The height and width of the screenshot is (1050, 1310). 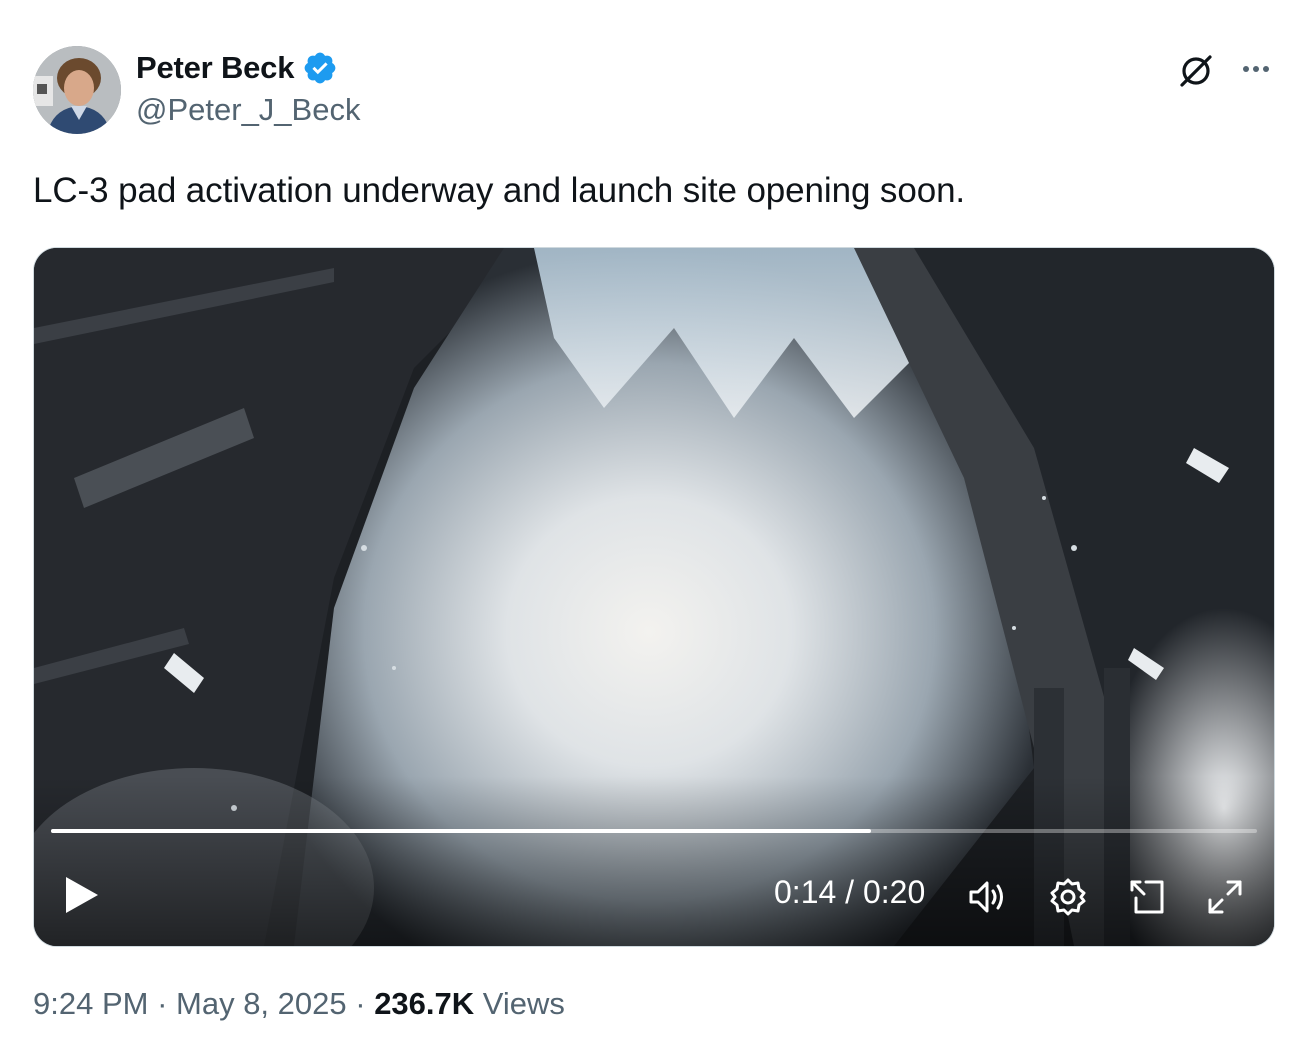 What do you see at coordinates (1256, 69) in the screenshot?
I see `more-icon` at bounding box center [1256, 69].